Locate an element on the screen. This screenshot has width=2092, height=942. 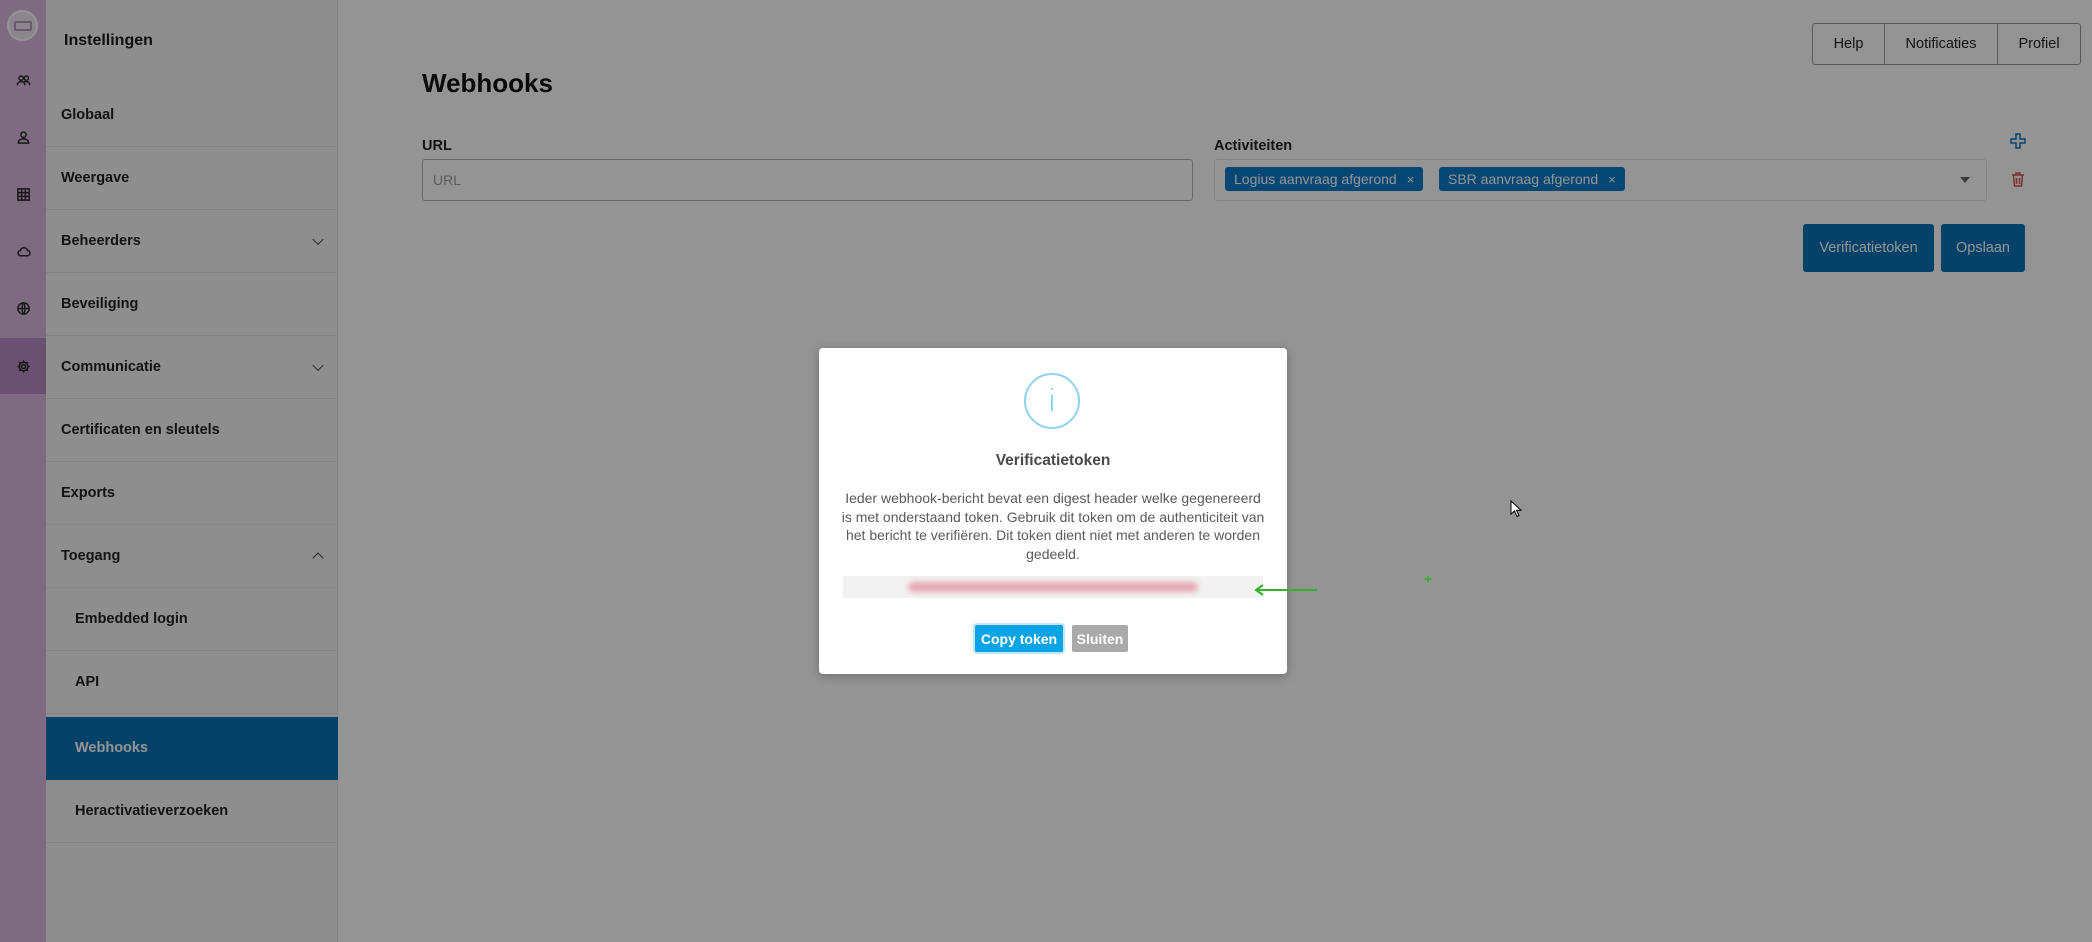
info-icon: i is located at coordinates (1052, 401).